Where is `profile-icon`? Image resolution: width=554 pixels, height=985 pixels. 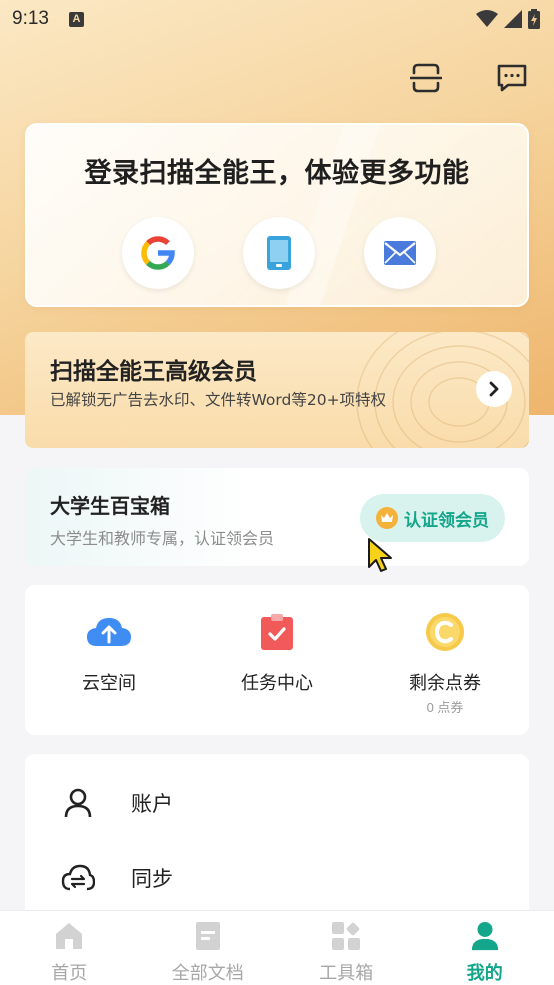
profile-icon is located at coordinates (484, 936).